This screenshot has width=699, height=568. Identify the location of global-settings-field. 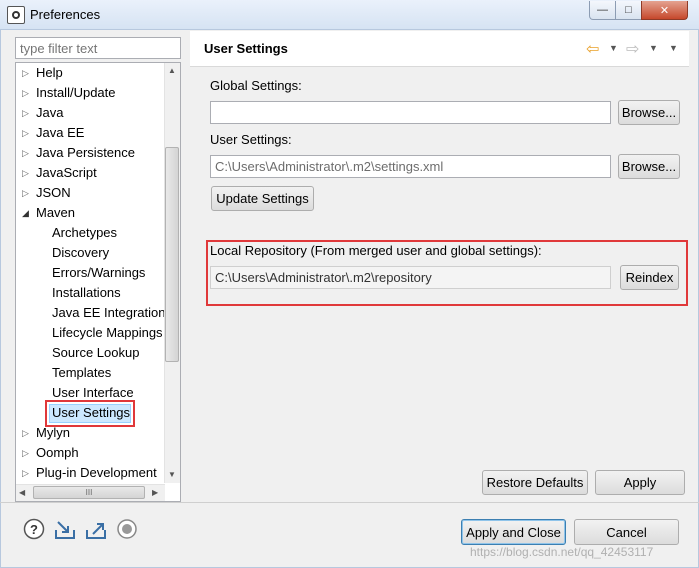
(410, 112).